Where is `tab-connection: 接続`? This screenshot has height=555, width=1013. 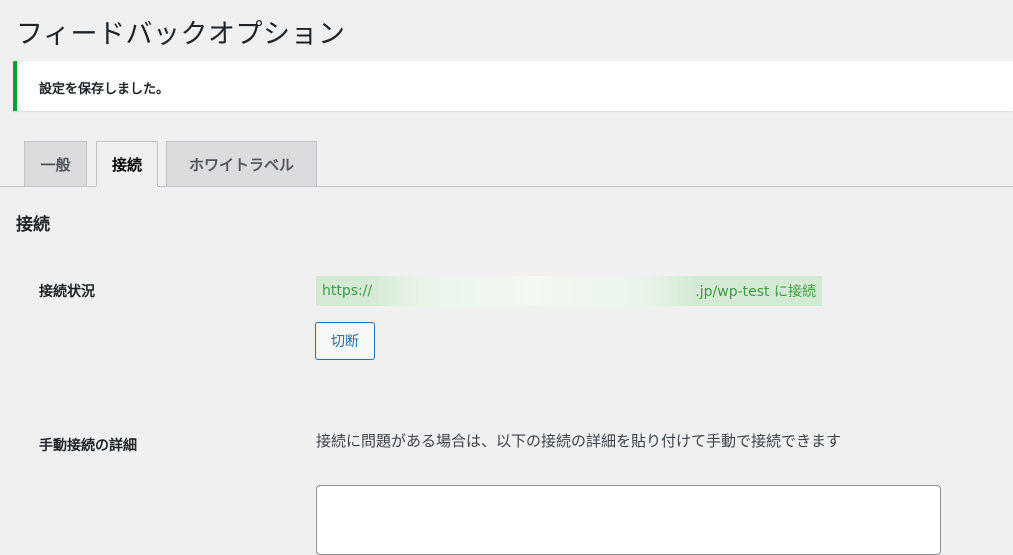
tab-connection: 接続 is located at coordinates (127, 164).